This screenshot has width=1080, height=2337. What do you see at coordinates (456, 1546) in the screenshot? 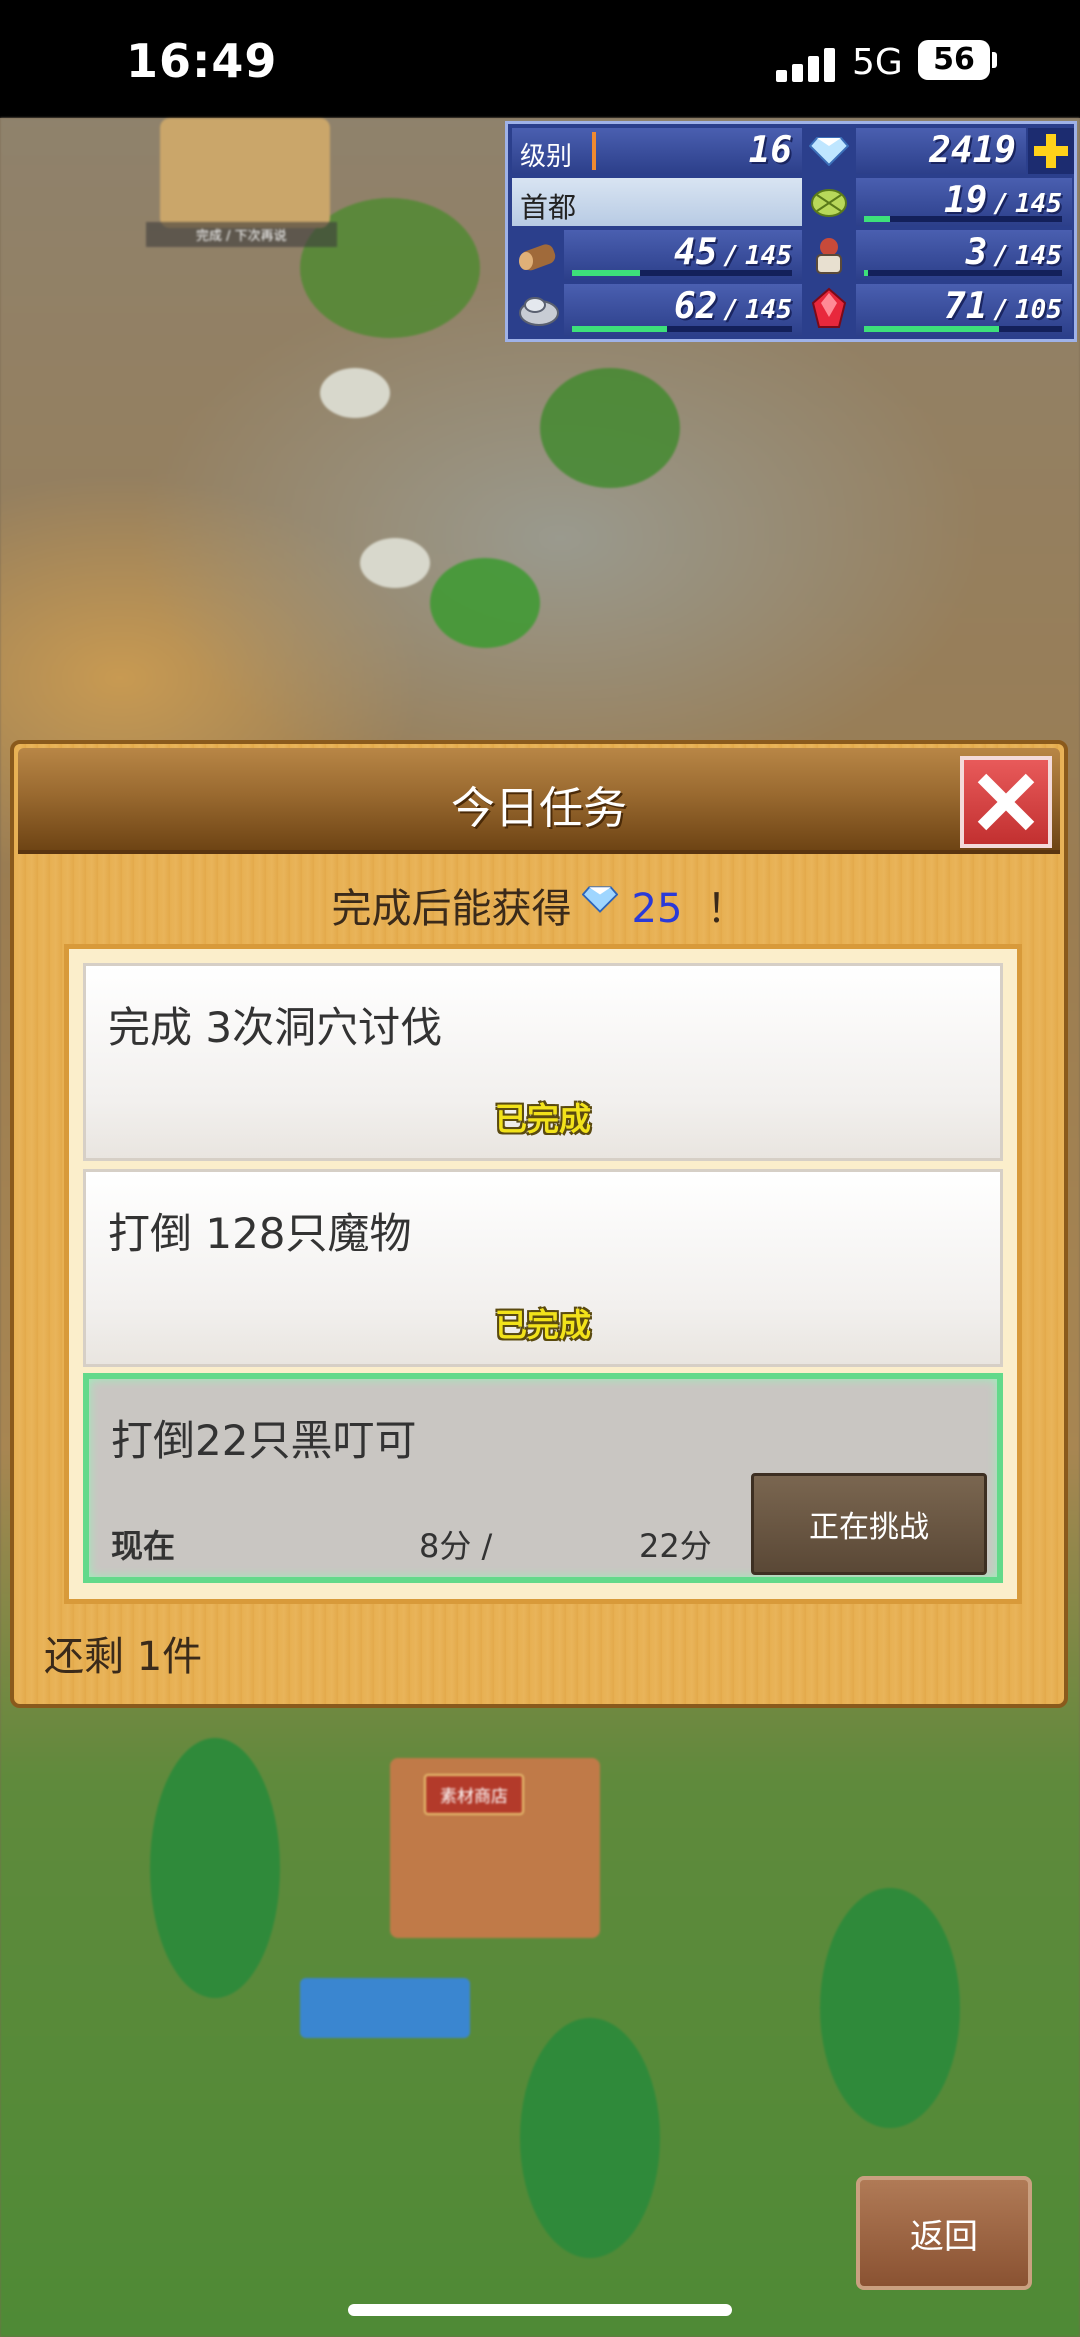
I see `progress-current: 8分 /` at bounding box center [456, 1546].